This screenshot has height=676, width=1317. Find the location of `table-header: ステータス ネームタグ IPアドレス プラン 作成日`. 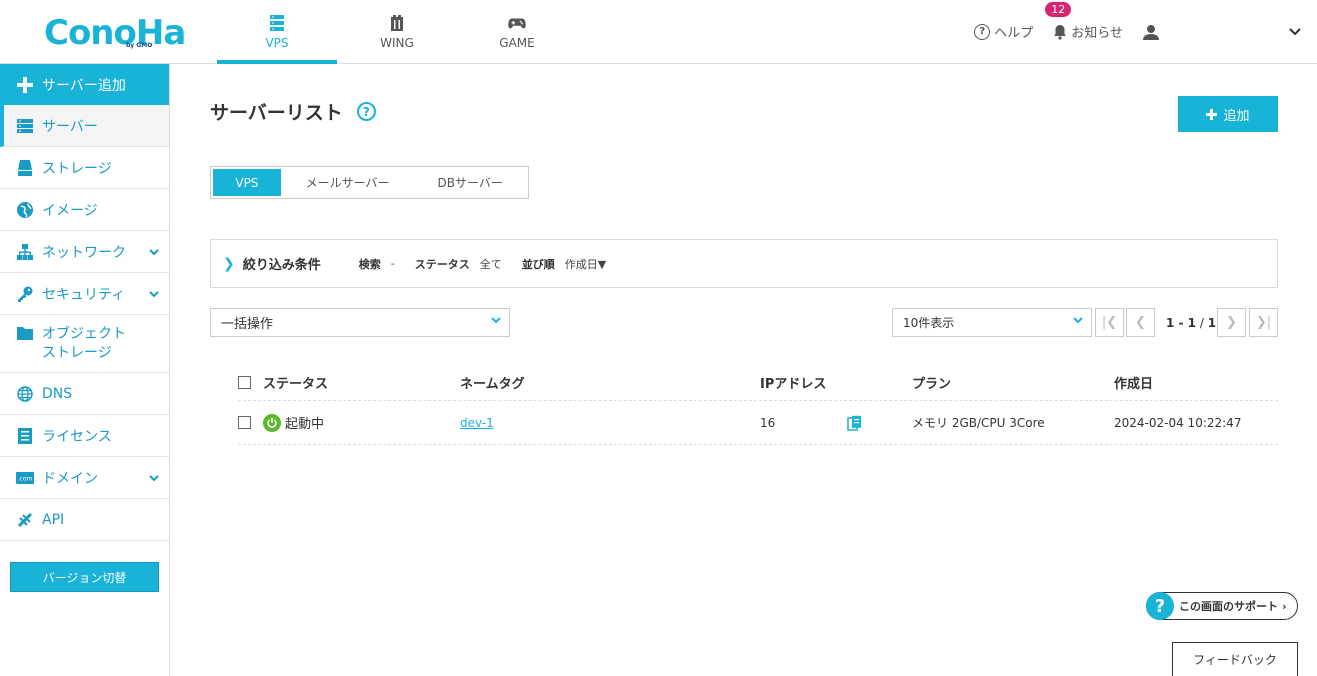

table-header: ステータス ネームタグ IPアドレス プラン 作成日 is located at coordinates (758, 382).